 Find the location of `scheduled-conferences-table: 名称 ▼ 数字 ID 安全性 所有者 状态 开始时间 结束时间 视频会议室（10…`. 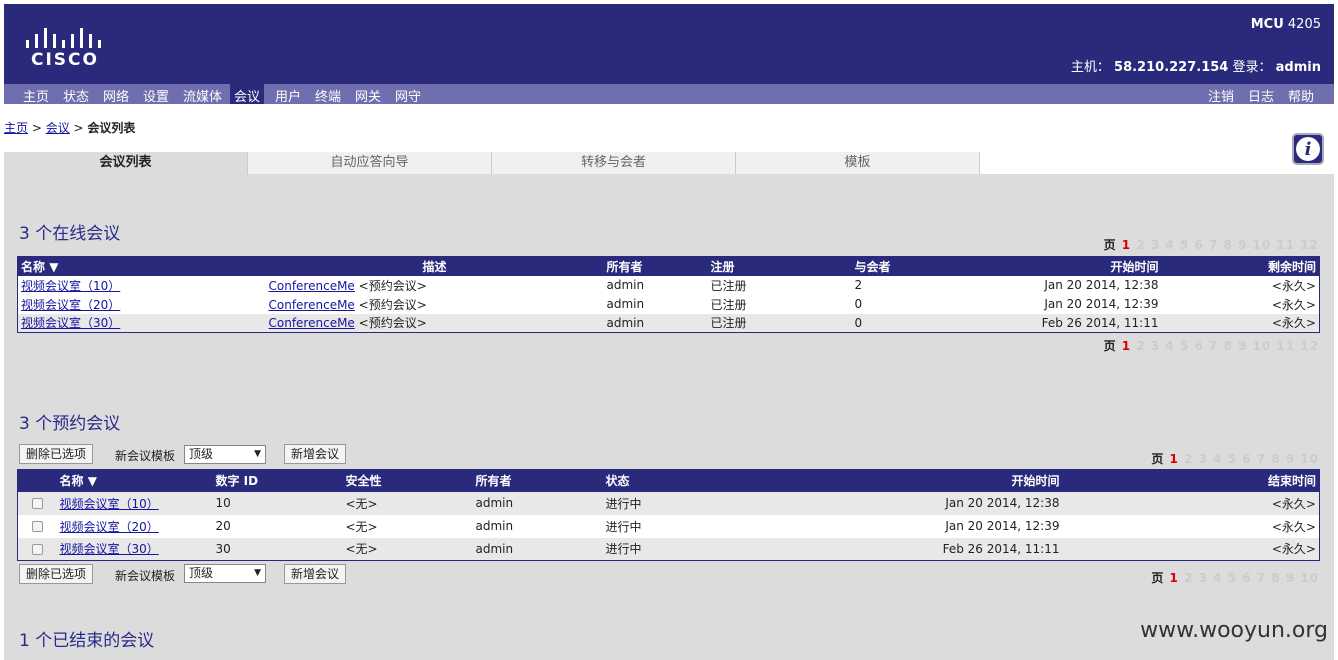

scheduled-conferences-table: 名称 ▼ 数字 ID 安全性 所有者 状态 开始时间 结束时间 视频会议室（10… is located at coordinates (668, 515).